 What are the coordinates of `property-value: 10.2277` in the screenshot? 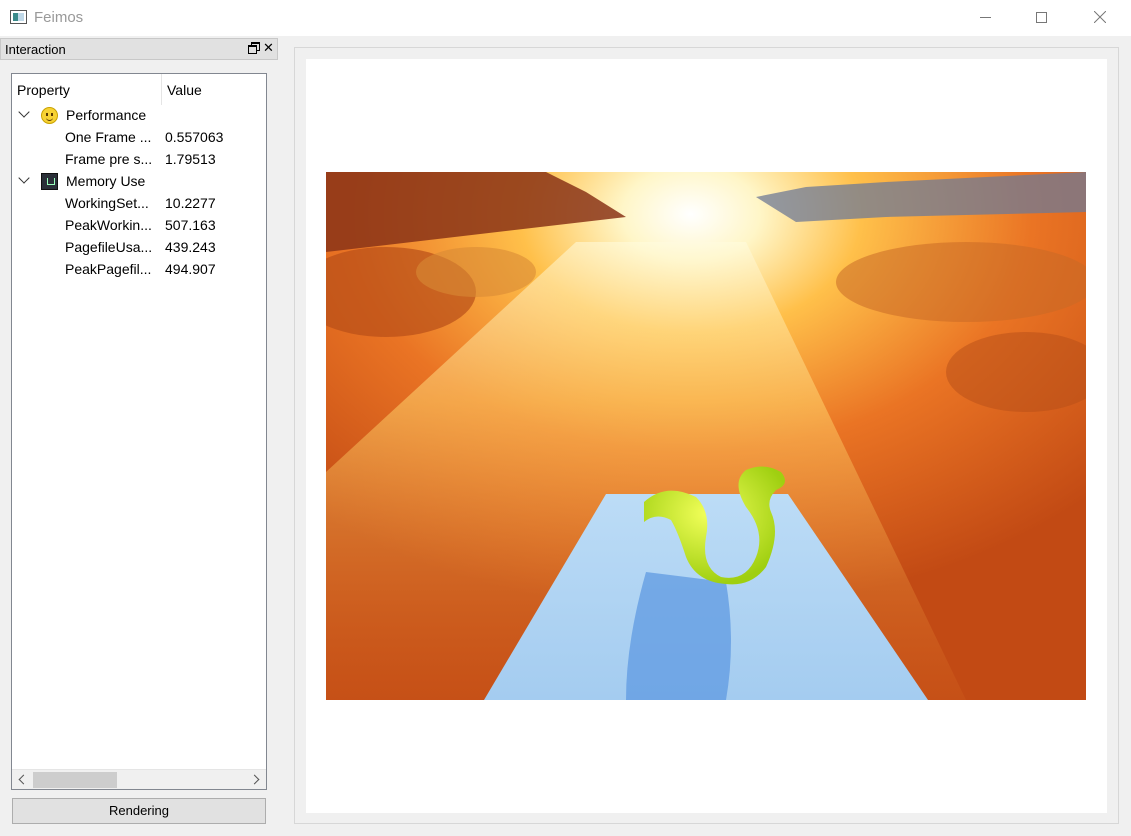 It's located at (190, 203).